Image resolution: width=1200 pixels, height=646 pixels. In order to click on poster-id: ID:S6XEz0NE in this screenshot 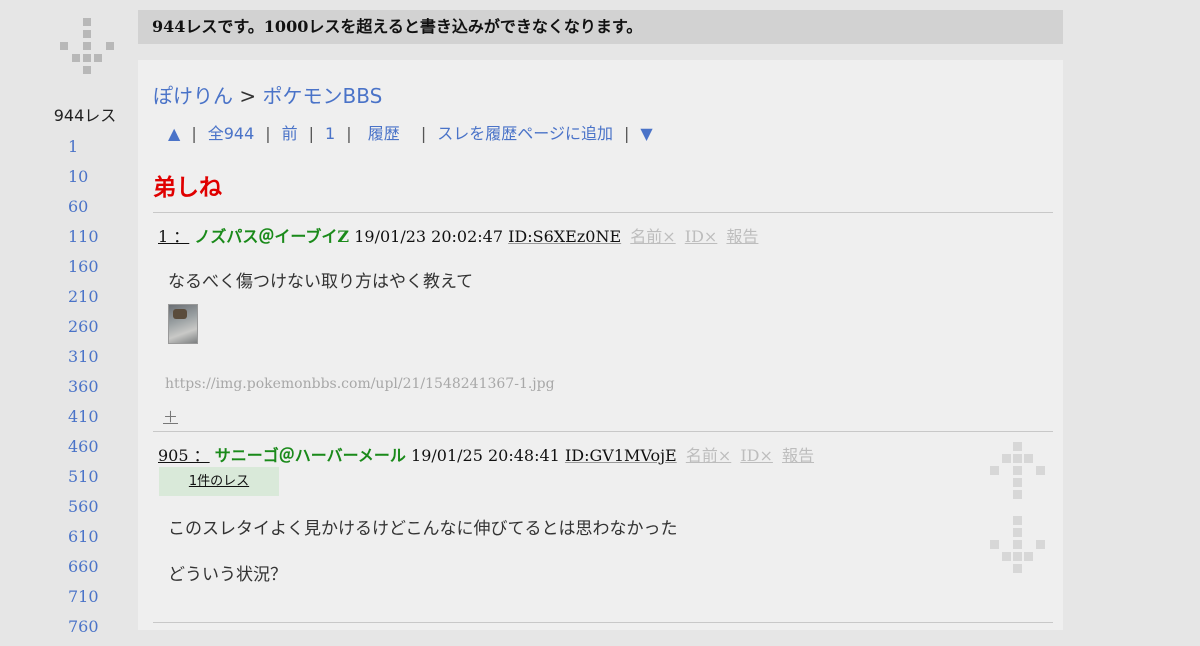, I will do `click(564, 236)`.